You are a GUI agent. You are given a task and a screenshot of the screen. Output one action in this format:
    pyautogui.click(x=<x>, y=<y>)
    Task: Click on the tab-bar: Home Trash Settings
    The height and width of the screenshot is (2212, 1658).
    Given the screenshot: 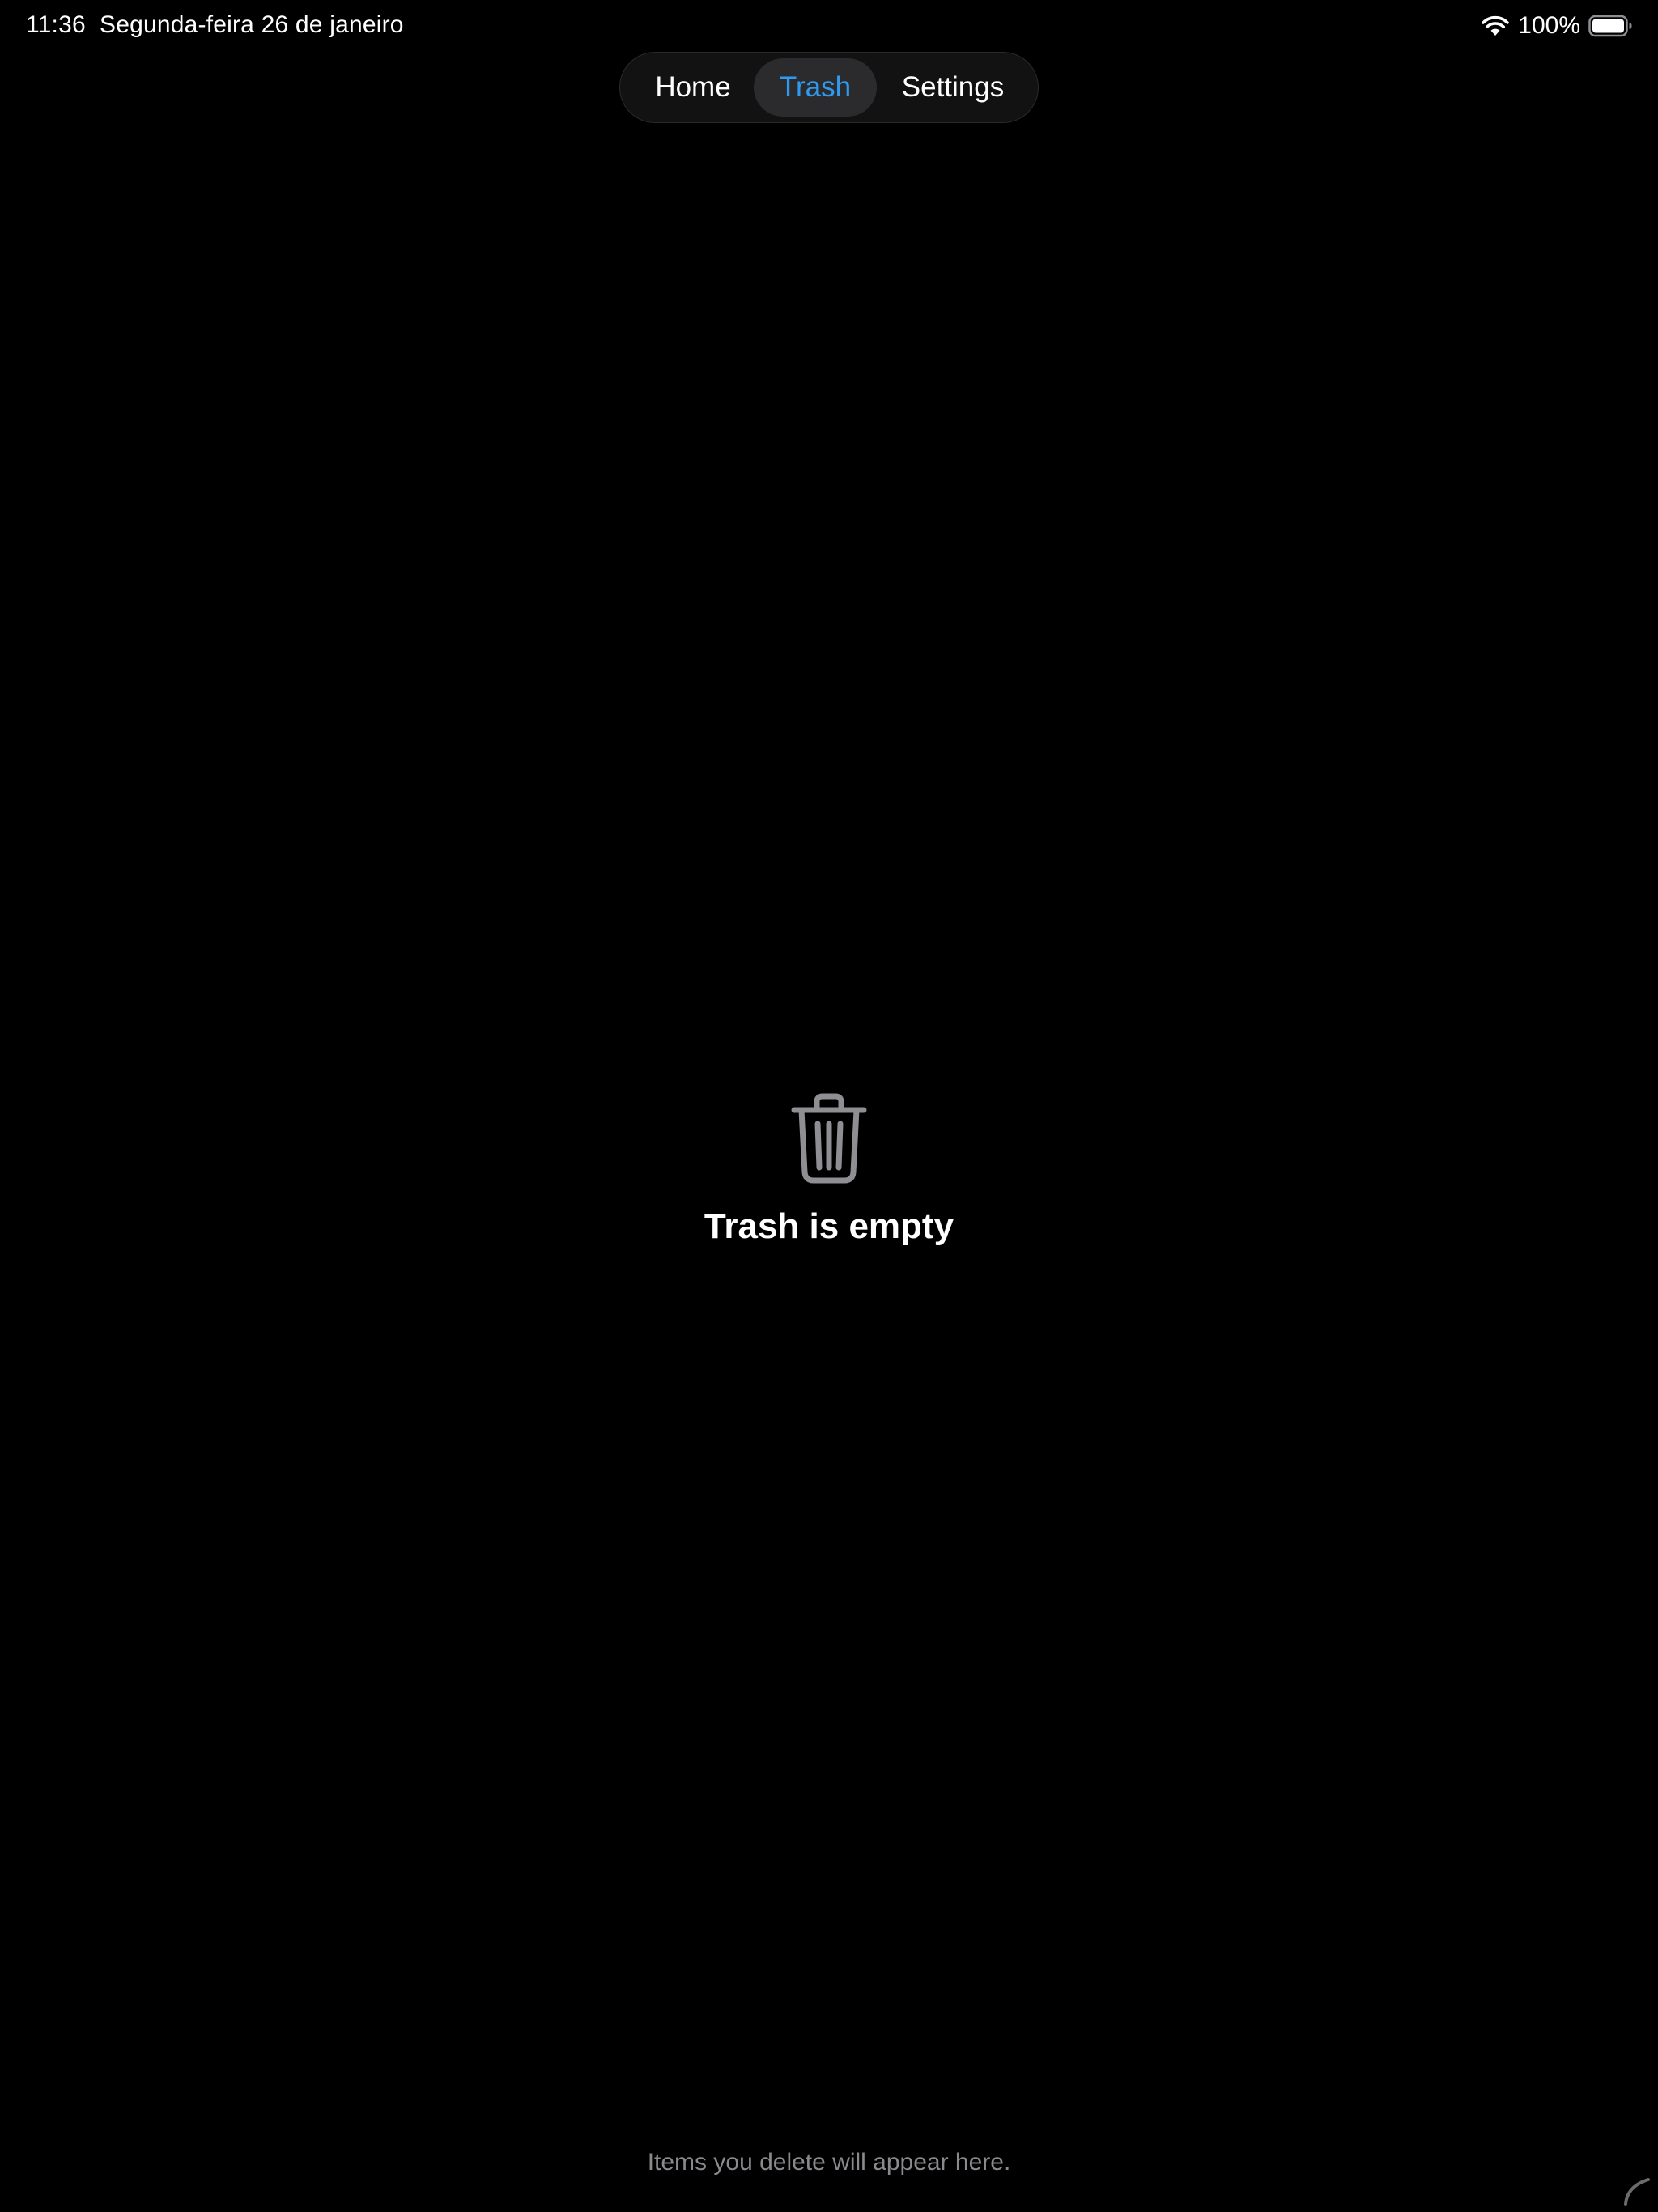 What is the action you would take?
    pyautogui.click(x=829, y=87)
    